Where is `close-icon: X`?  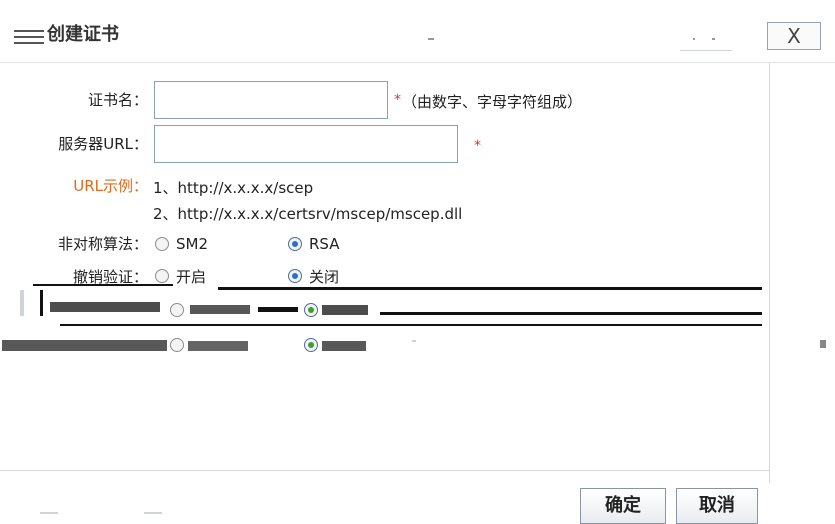
close-icon: X is located at coordinates (794, 36).